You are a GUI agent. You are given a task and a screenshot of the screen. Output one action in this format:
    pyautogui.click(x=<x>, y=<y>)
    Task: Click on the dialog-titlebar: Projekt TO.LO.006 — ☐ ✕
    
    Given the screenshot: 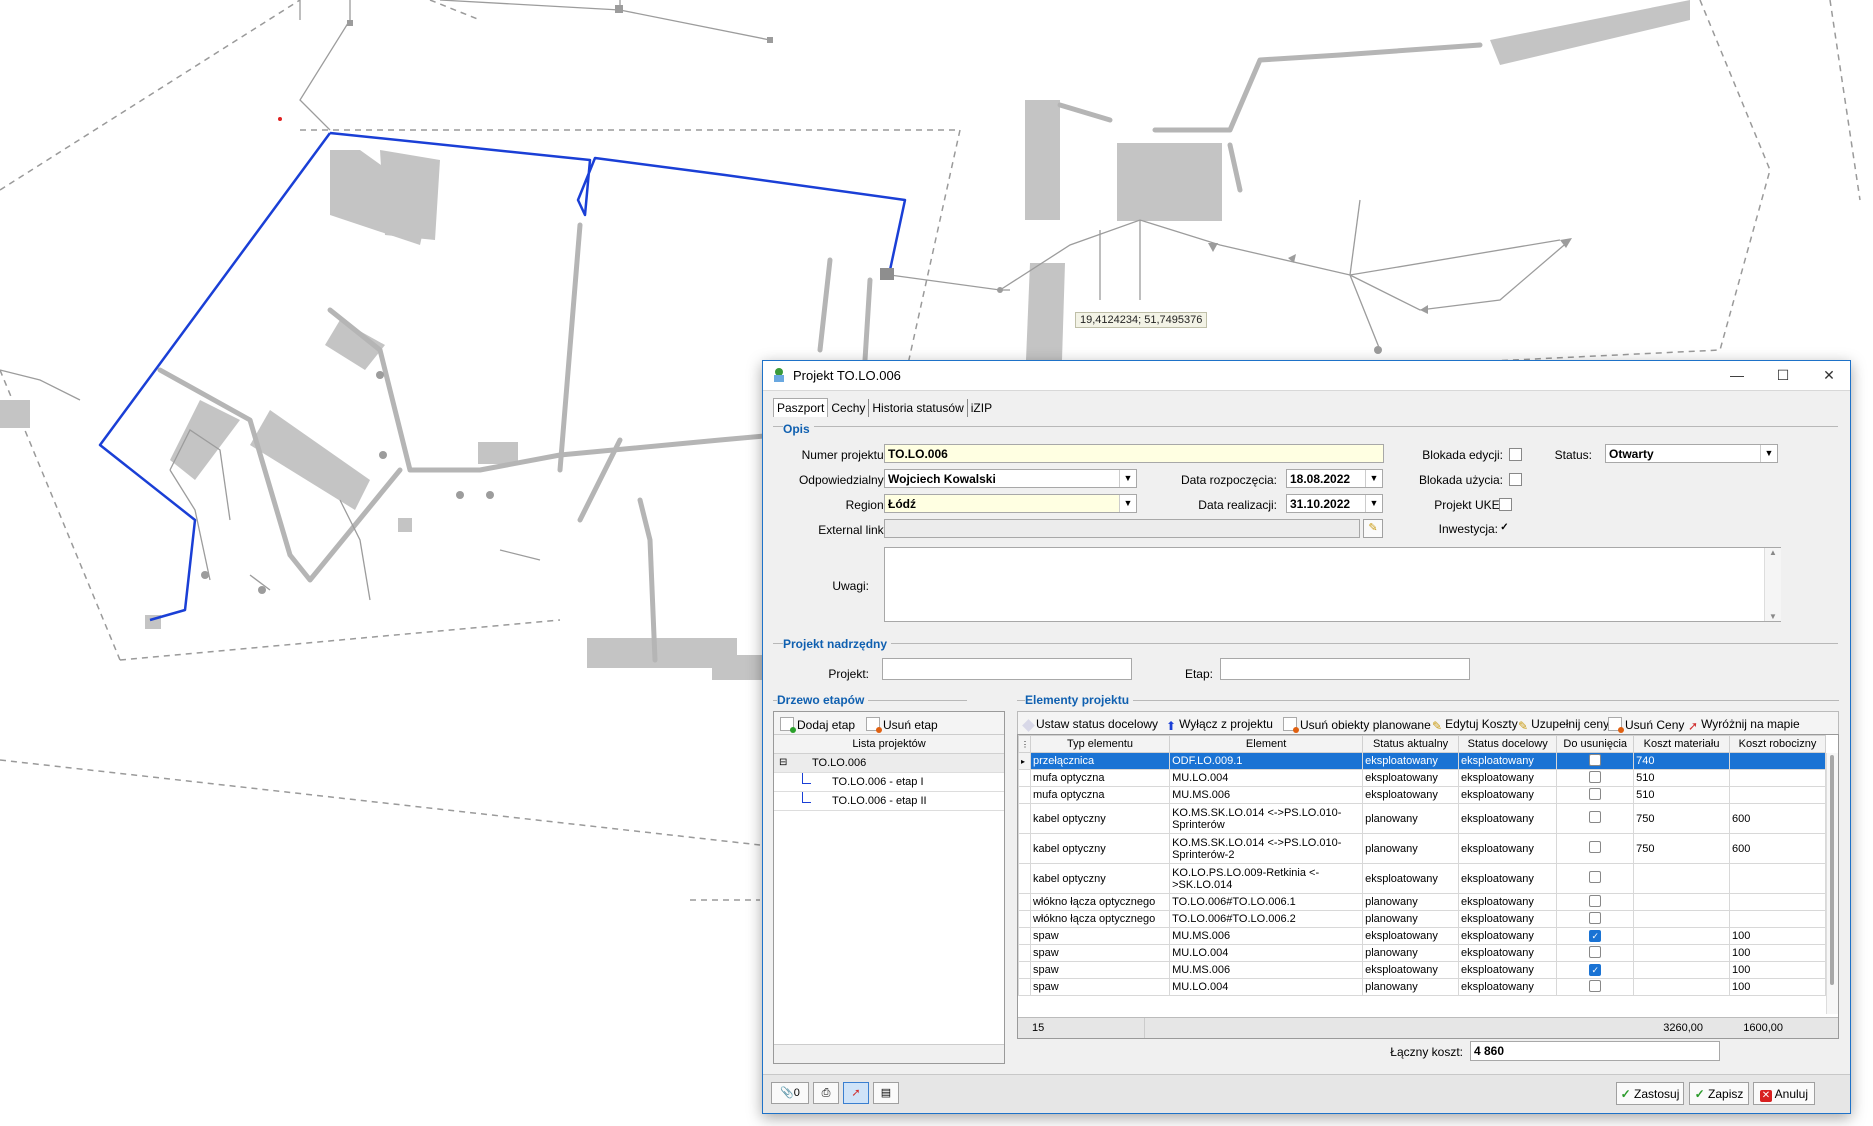 What is the action you would take?
    pyautogui.click(x=1306, y=376)
    